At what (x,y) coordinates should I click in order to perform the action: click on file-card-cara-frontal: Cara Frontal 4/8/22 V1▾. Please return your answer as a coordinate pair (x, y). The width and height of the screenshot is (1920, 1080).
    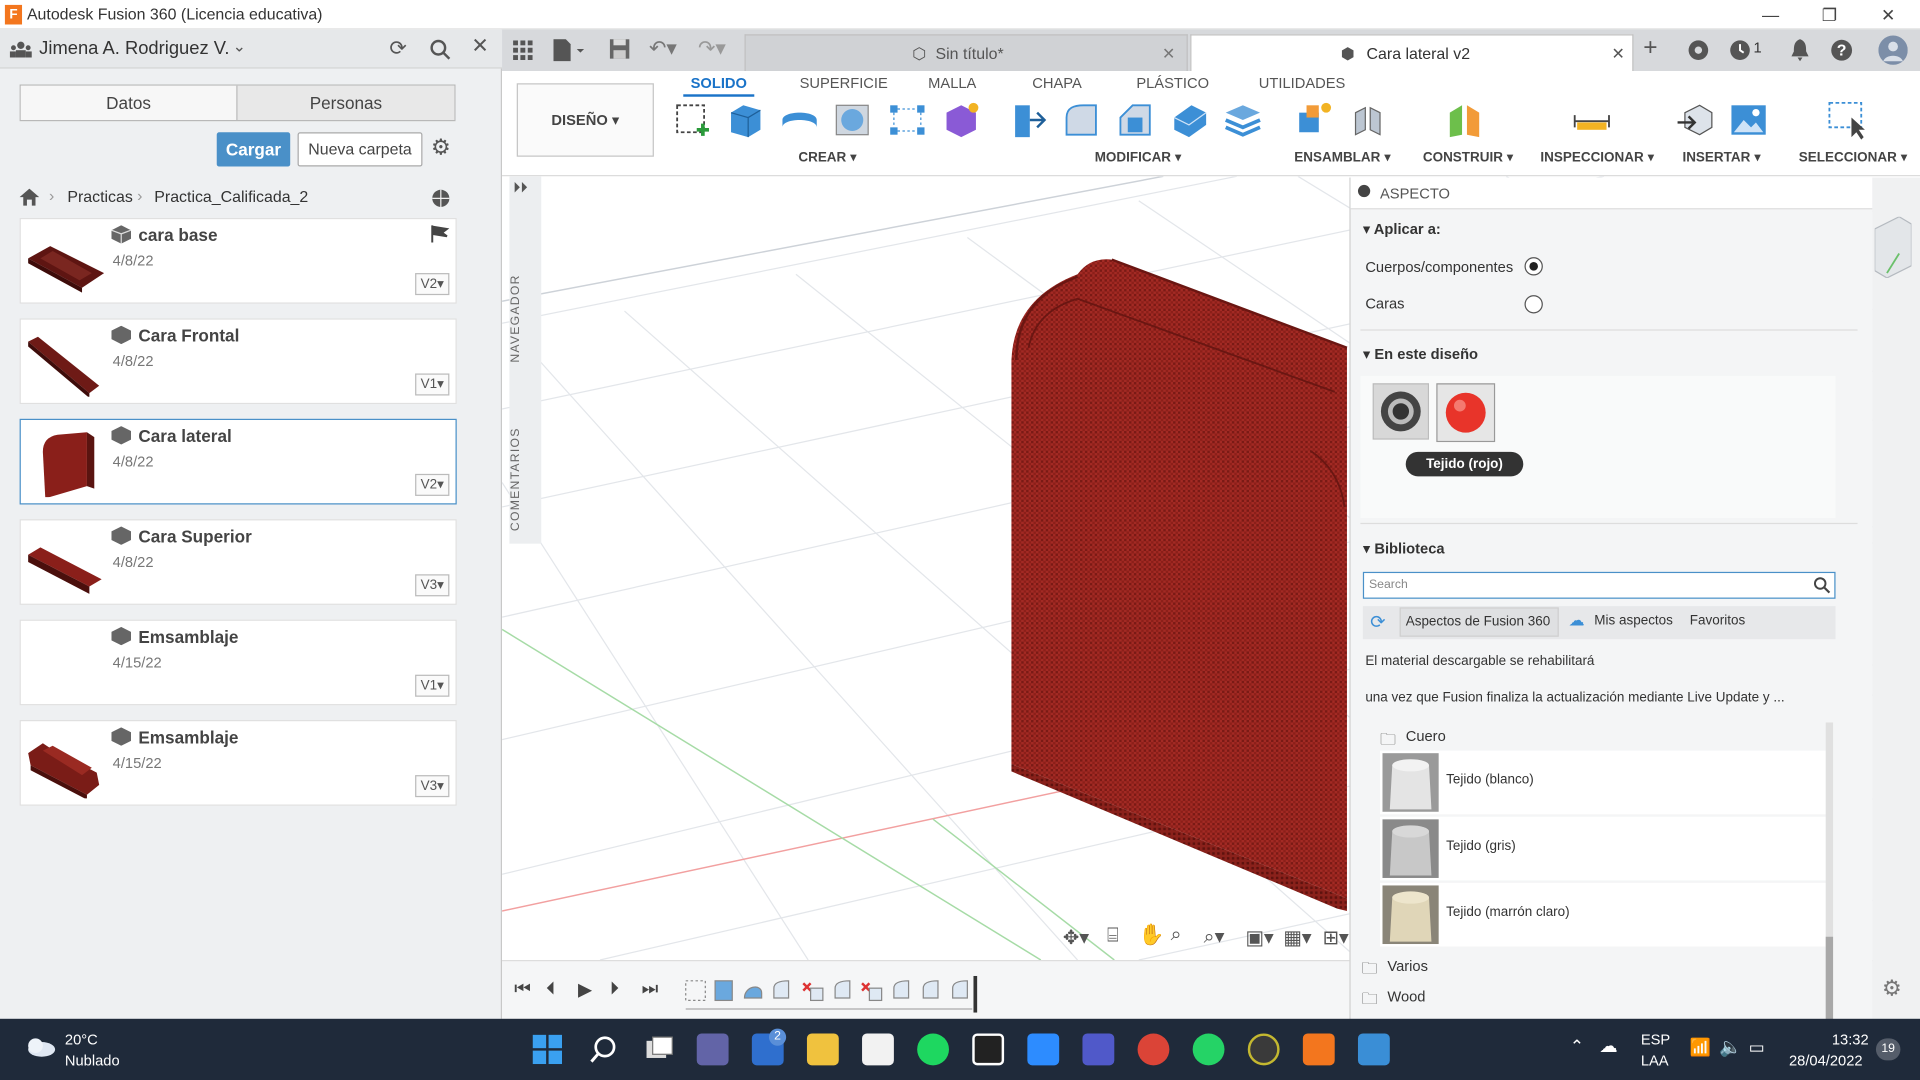
    Looking at the image, I should click on (238, 361).